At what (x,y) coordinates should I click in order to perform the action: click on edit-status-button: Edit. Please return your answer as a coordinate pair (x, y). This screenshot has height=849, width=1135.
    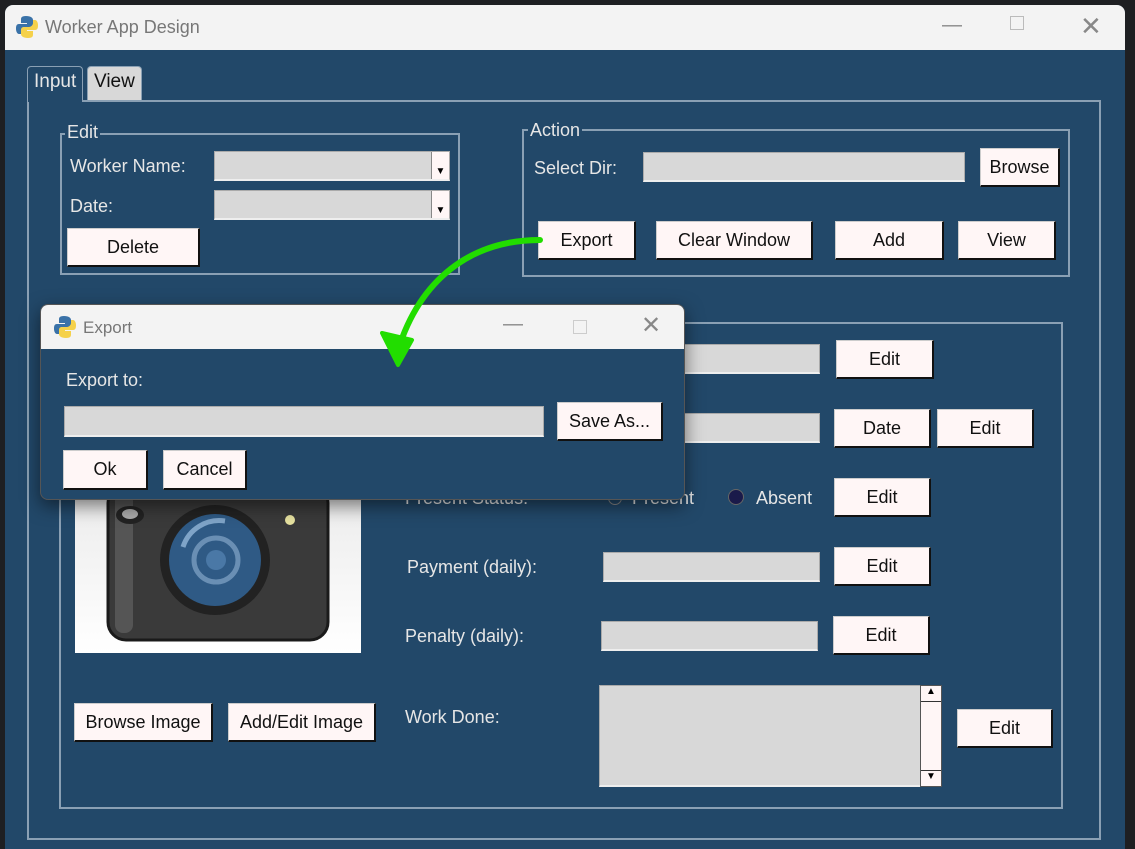
    Looking at the image, I should click on (882, 497).